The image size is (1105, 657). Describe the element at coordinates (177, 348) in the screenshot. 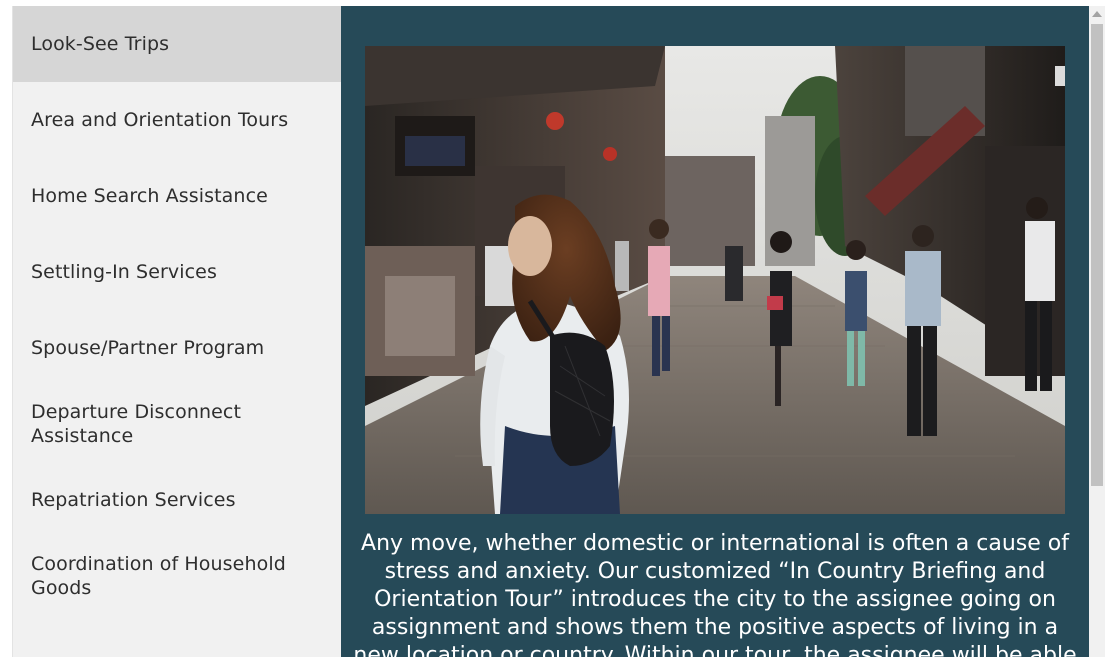

I see `menu-item-spouse-partner-program: Spouse/Partner Program` at that location.